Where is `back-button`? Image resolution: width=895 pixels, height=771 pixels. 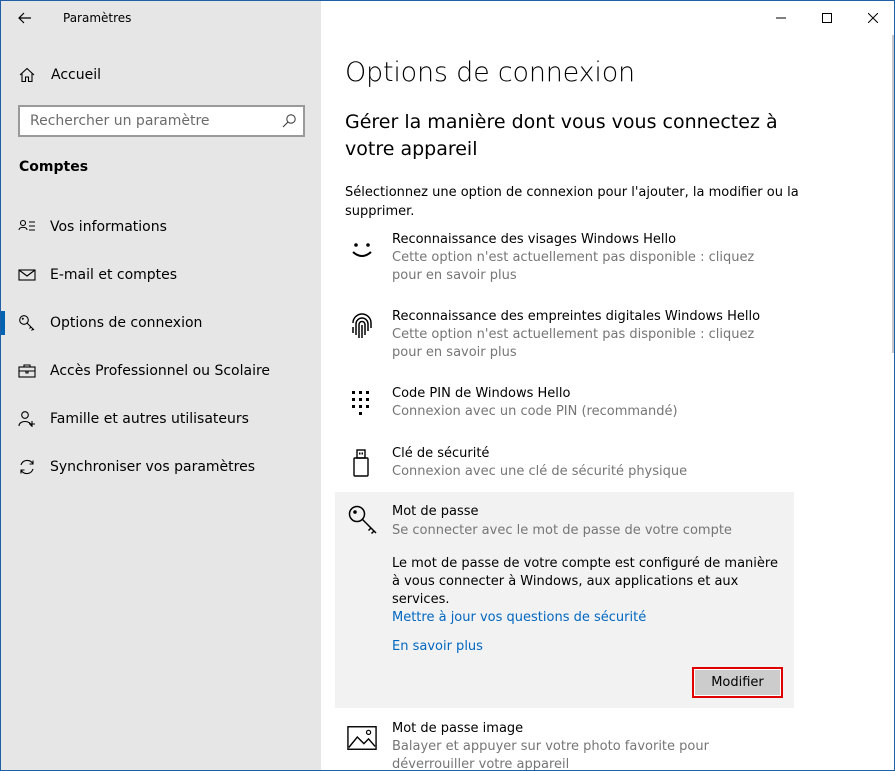
back-button is located at coordinates (25, 18).